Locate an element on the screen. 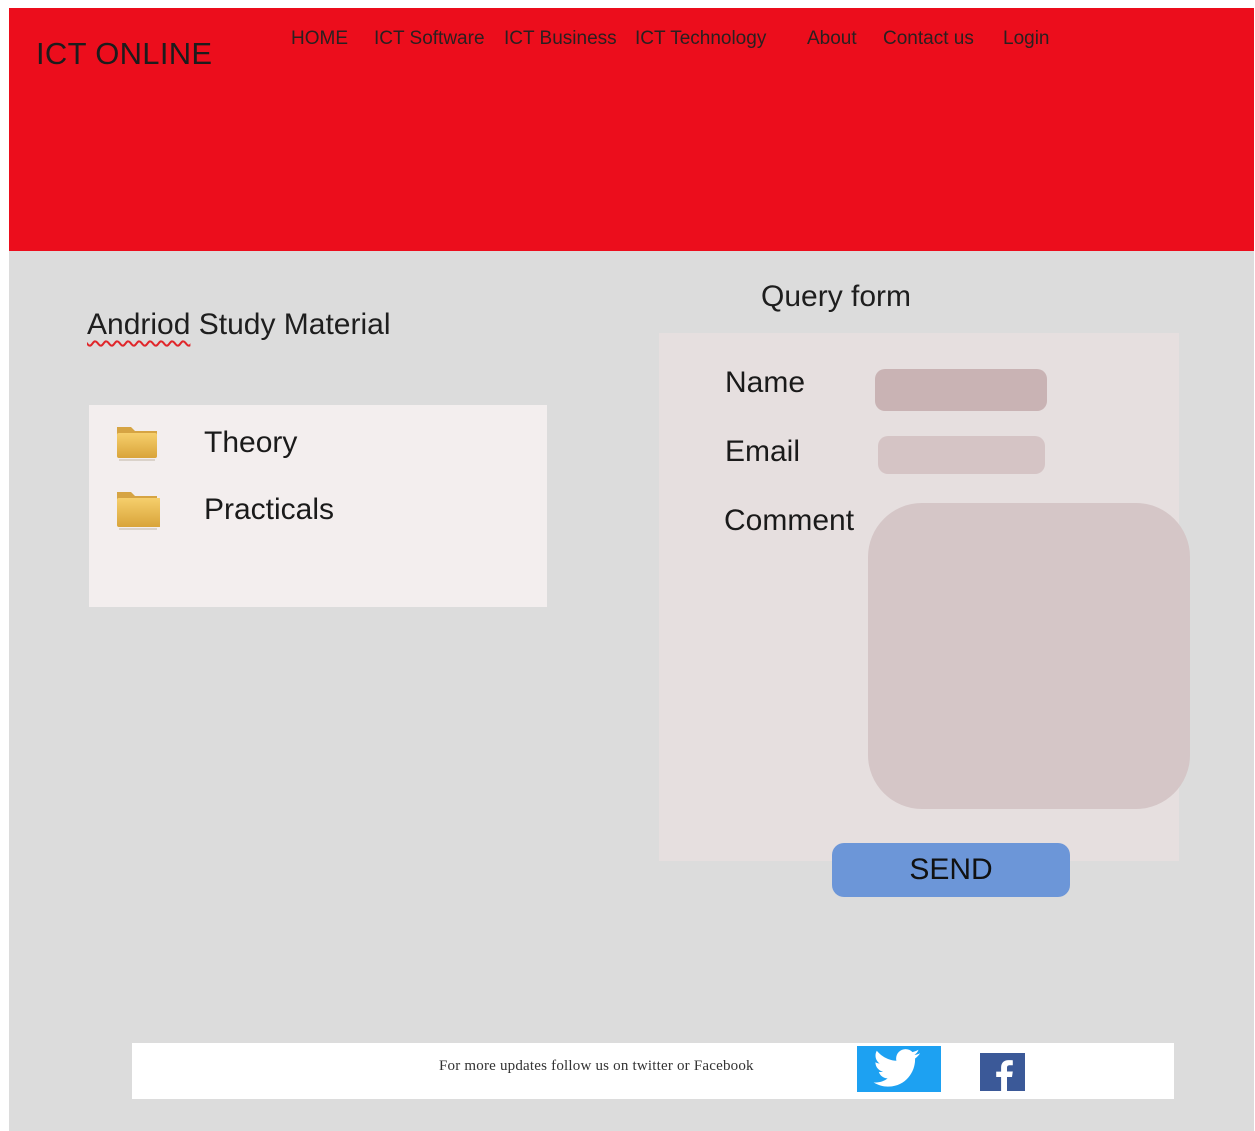 This screenshot has width=1255, height=1131. nav-ict-technology: ICT Technology is located at coordinates (700, 39).